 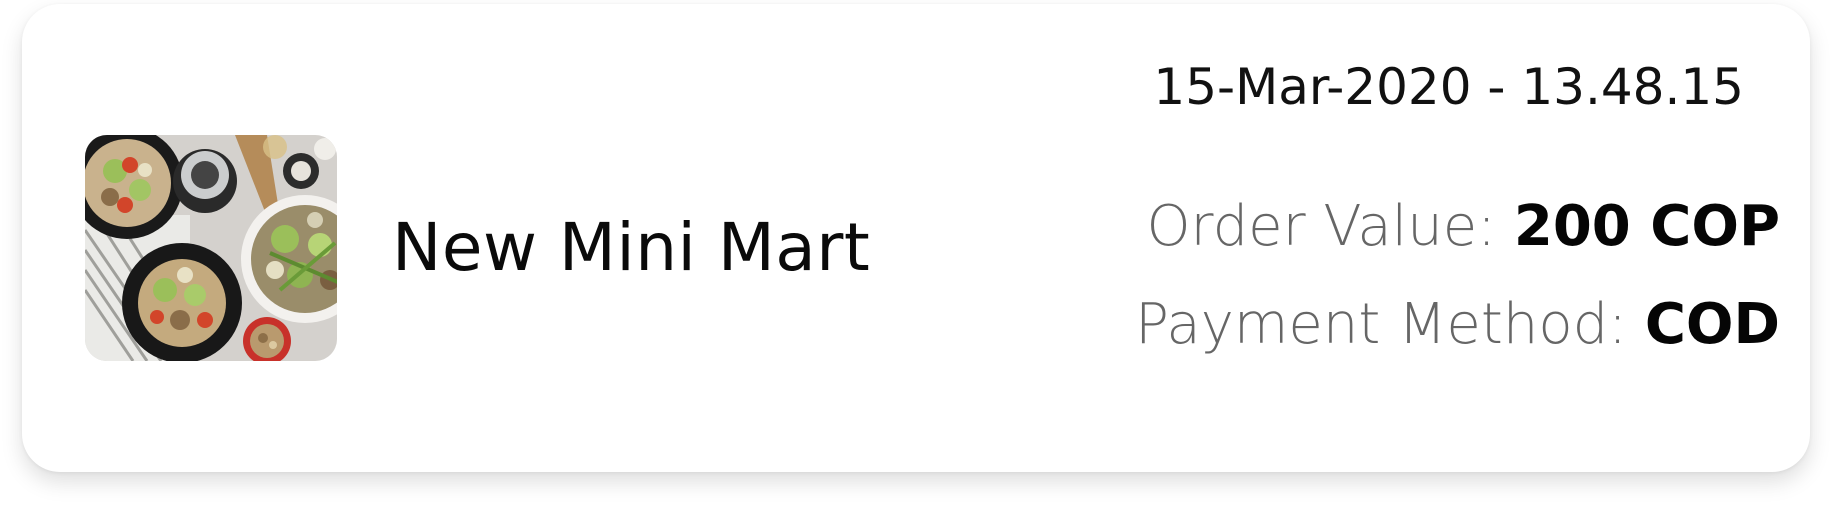 I want to click on order-value-label: Order Value:, so click(x=1321, y=226).